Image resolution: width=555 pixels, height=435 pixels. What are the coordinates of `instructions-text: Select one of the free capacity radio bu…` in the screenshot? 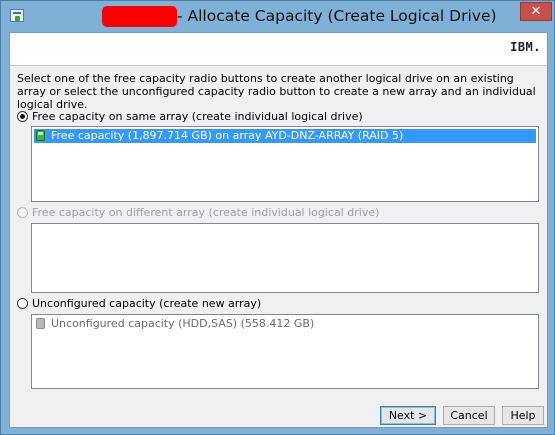 It's located at (276, 91).